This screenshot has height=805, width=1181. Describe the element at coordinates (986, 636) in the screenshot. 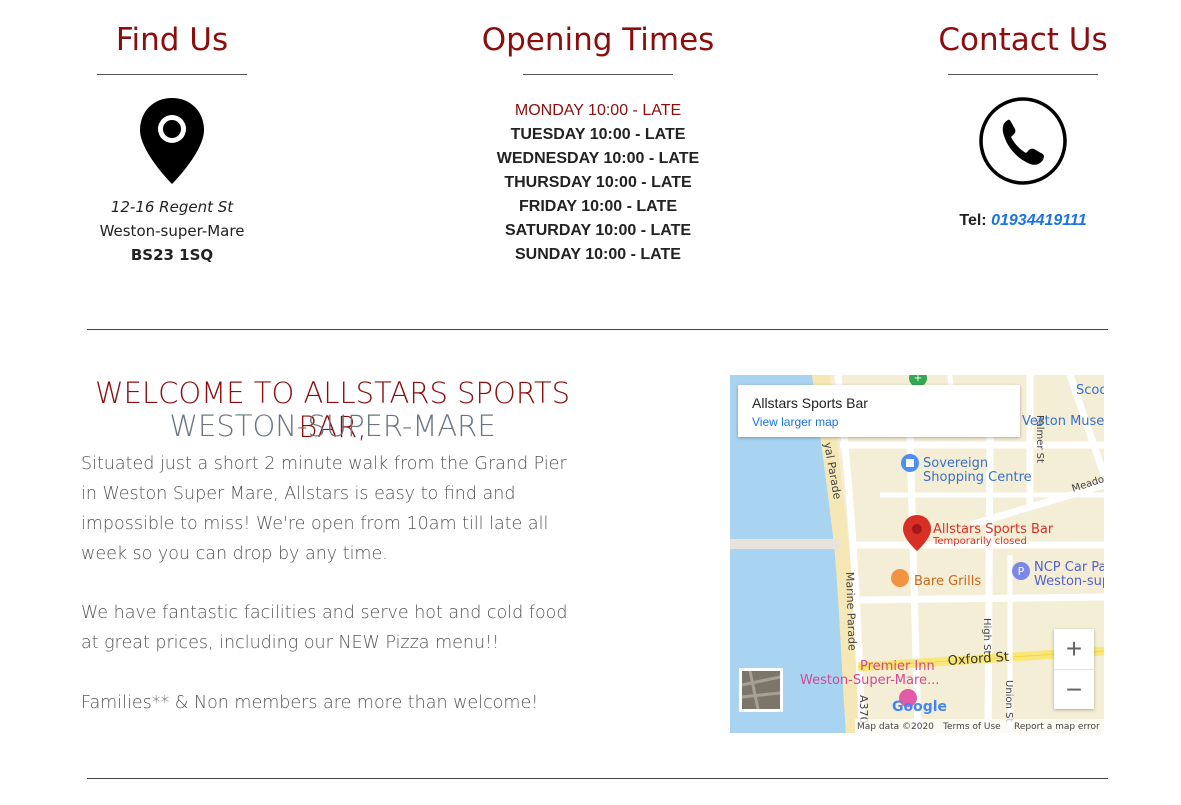

I see `map-label-high-st: High St` at that location.